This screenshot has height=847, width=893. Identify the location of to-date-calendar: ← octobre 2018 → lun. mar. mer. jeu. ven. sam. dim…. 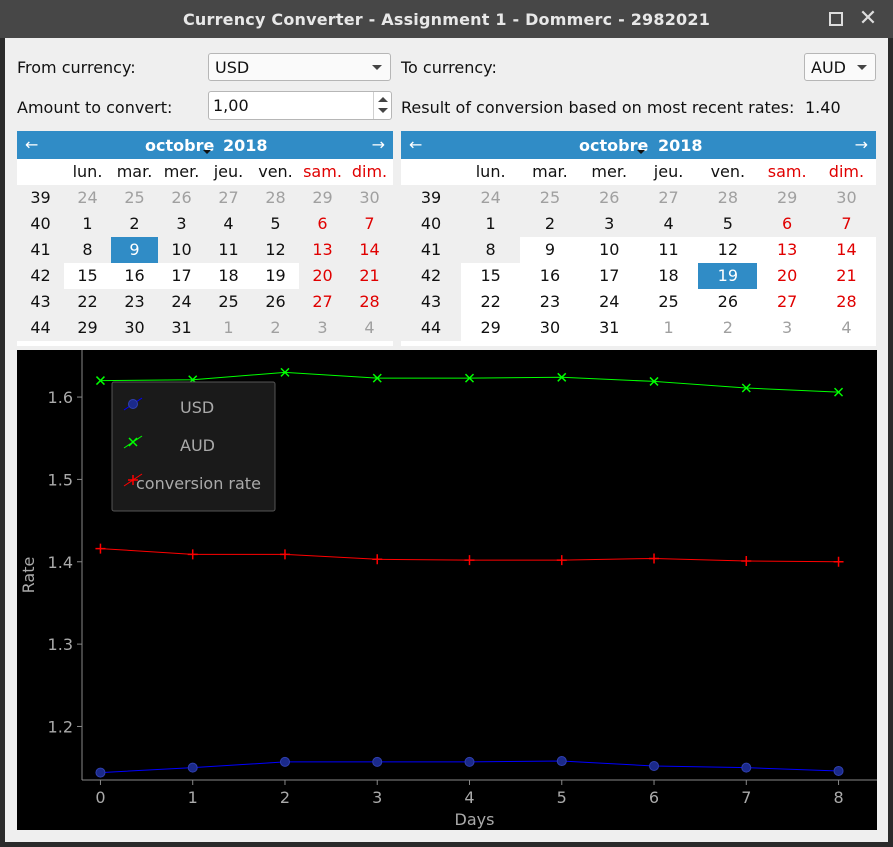
(638, 238).